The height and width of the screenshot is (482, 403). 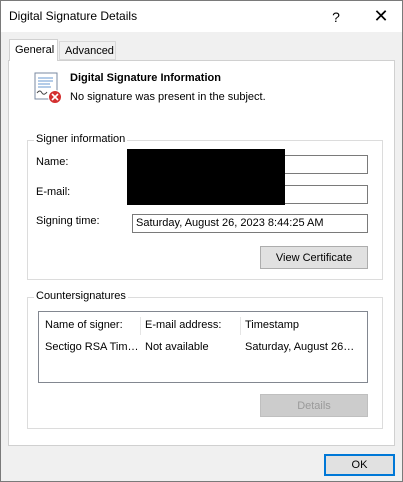 I want to click on ok-button: OK, so click(x=359, y=465).